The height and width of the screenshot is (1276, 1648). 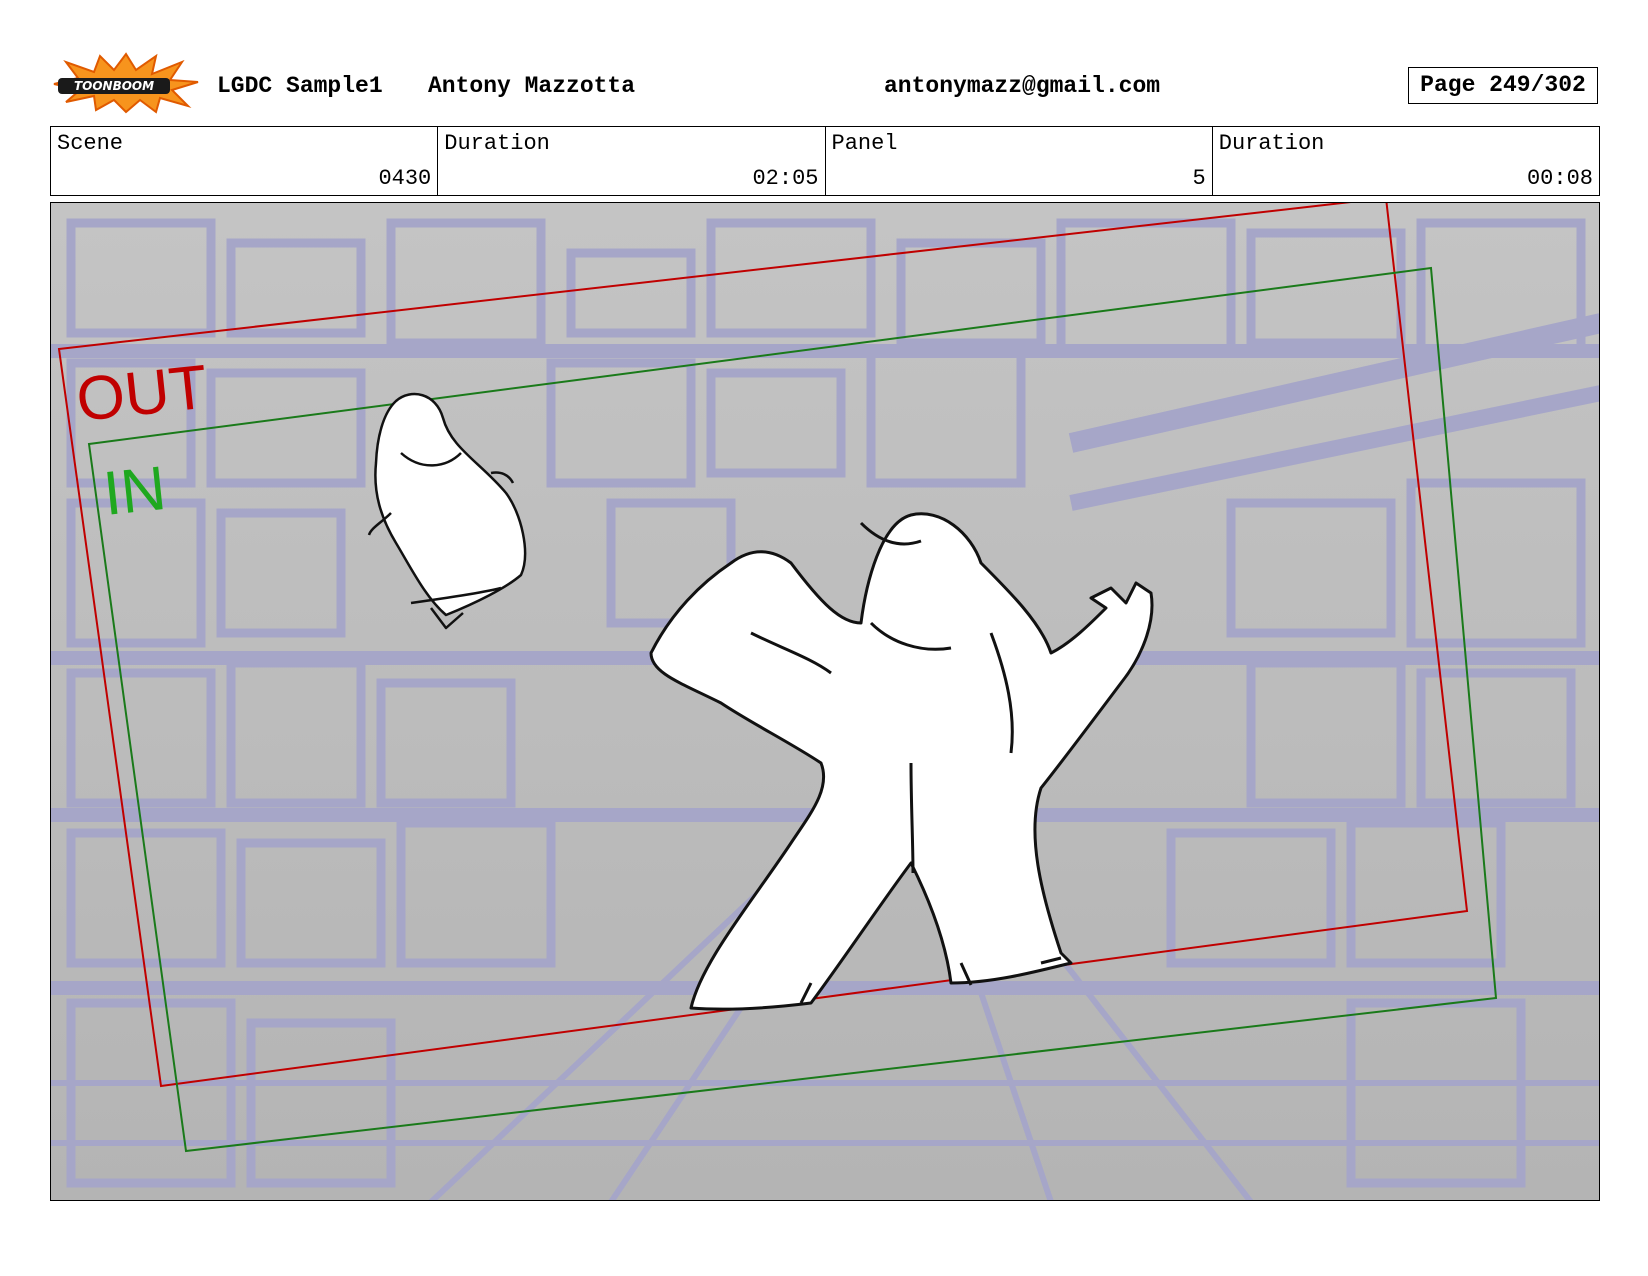 I want to click on toonboom-logo: TOONBOOM, so click(x=126, y=83).